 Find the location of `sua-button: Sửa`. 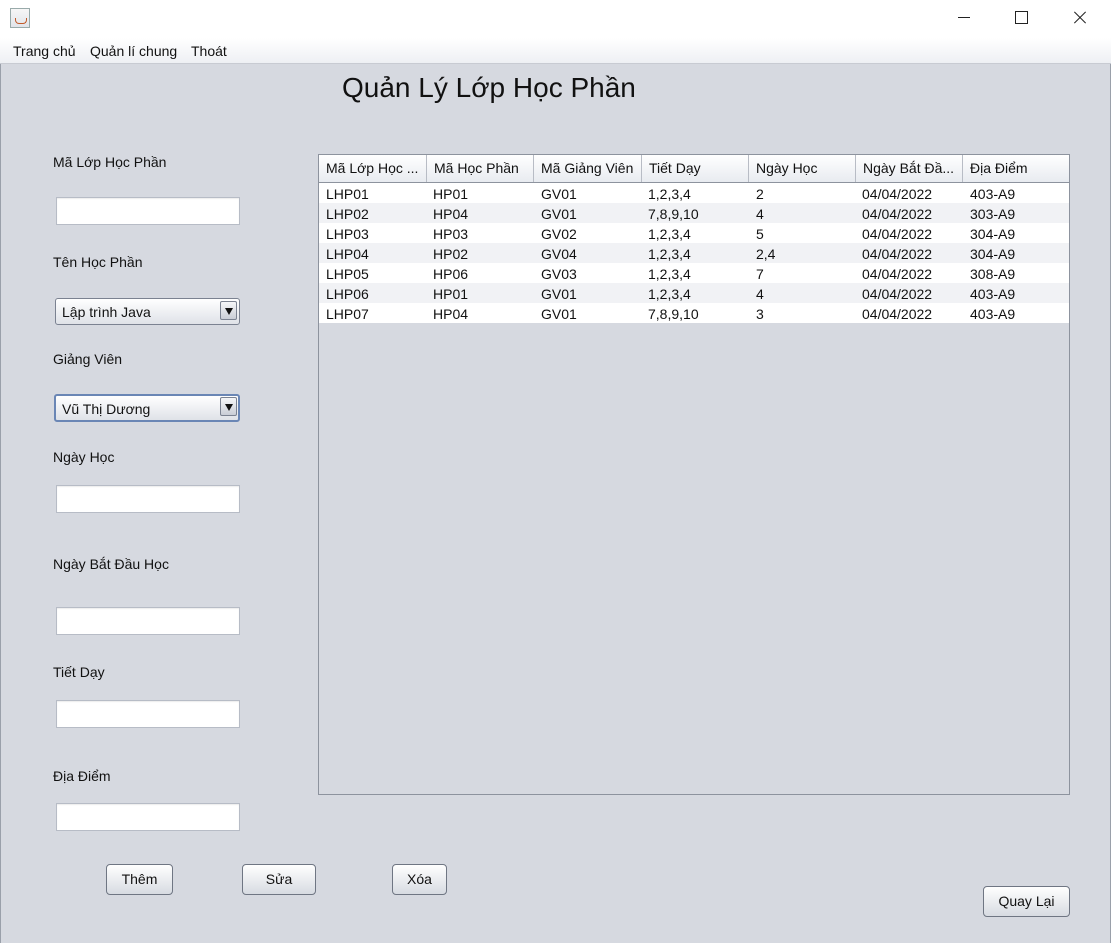

sua-button: Sửa is located at coordinates (279, 879).